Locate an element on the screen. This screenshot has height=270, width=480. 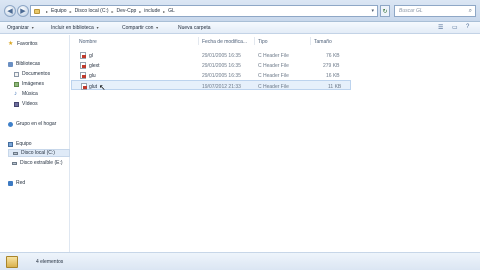
computer-icon is located at coordinates (10, 144).